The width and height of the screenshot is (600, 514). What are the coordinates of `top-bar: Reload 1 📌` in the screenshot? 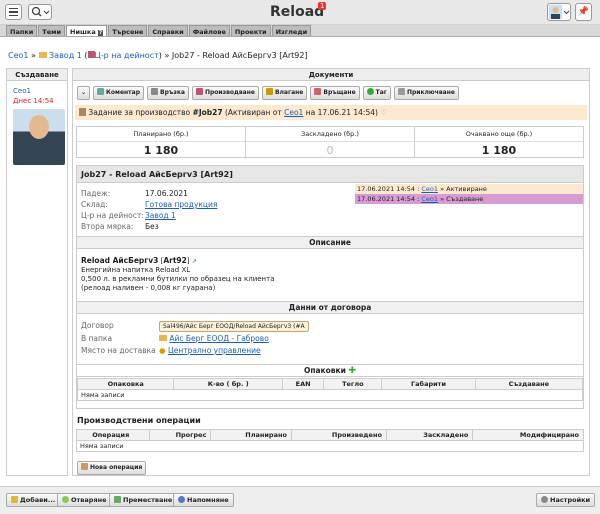 It's located at (300, 12).